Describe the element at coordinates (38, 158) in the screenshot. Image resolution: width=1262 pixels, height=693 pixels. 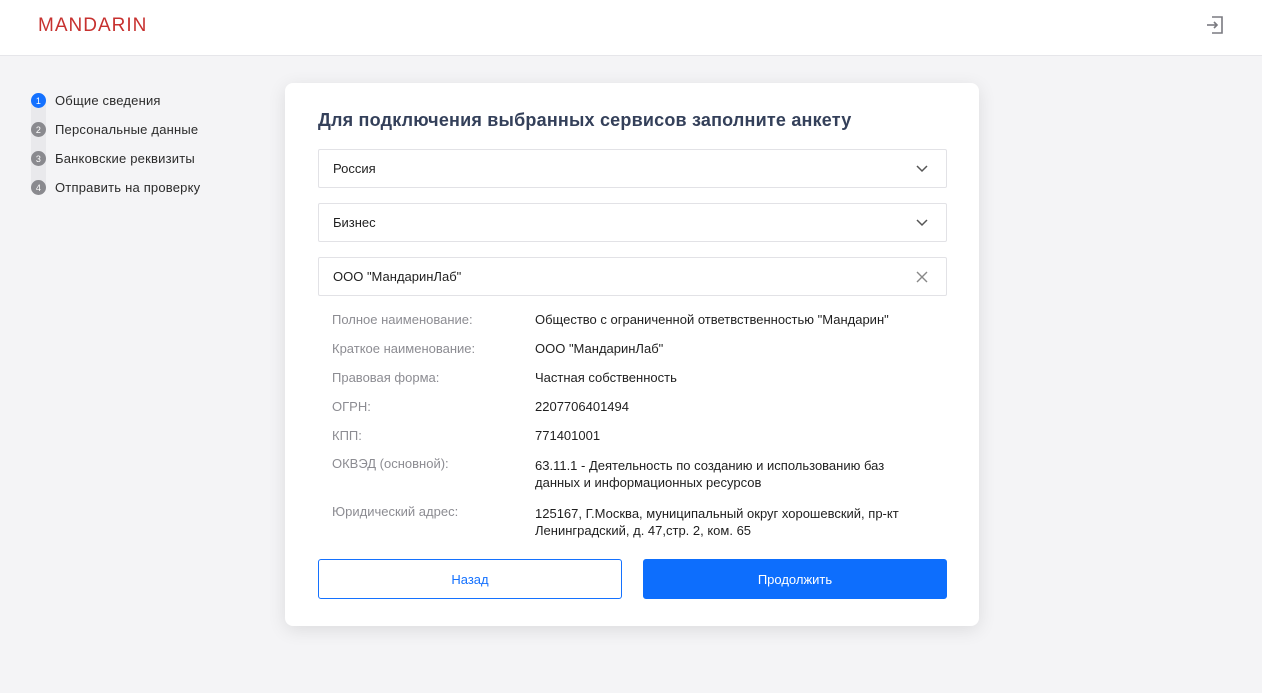
I see `step-number: 3` at that location.